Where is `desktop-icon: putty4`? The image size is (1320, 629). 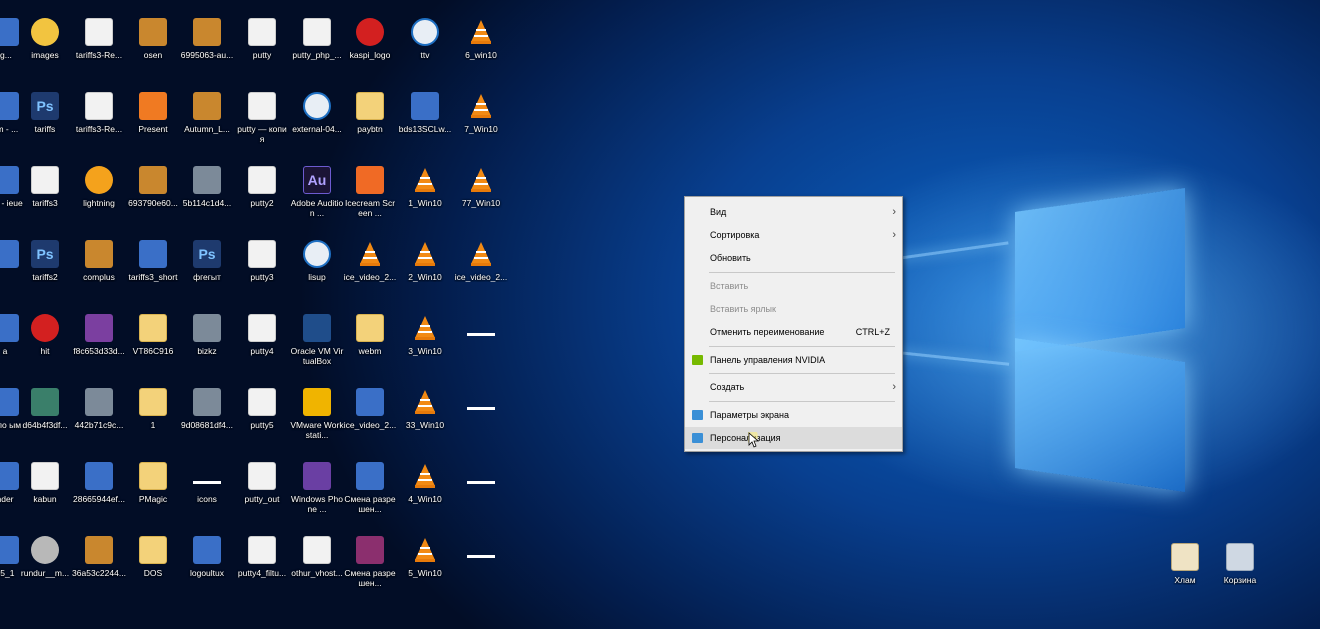 desktop-icon: putty4 is located at coordinates (262, 343).